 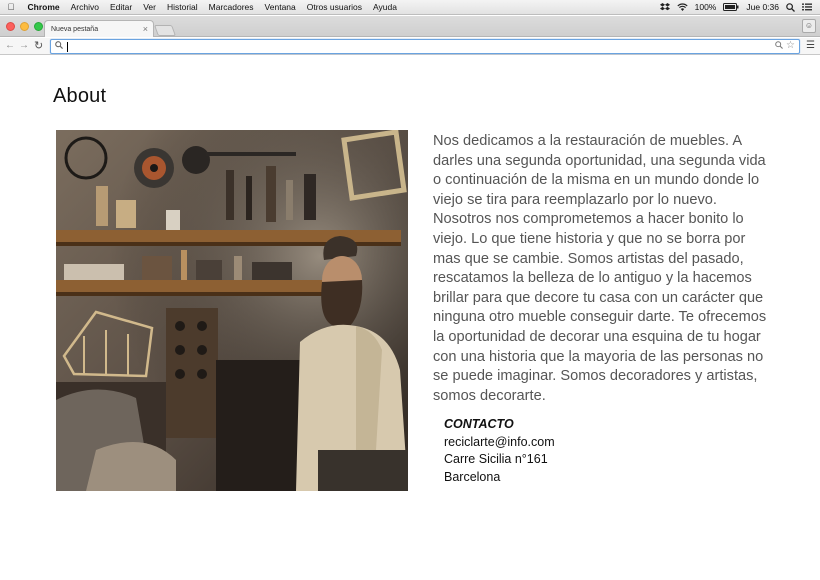 What do you see at coordinates (38, 45) in the screenshot?
I see `reload-icon: ↻` at bounding box center [38, 45].